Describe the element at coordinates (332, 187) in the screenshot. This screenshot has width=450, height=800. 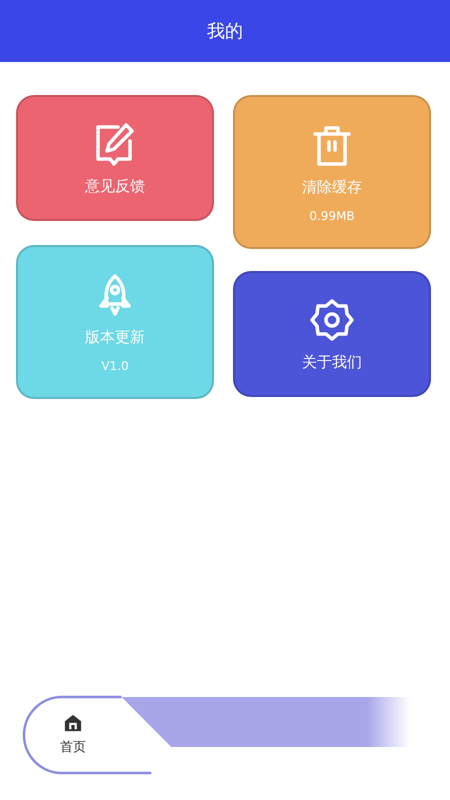
I see `tile-label: 清除缓存` at that location.